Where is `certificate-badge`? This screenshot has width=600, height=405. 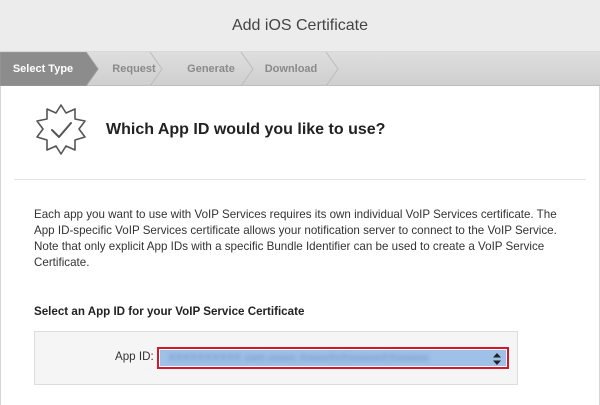 certificate-badge is located at coordinates (61, 130).